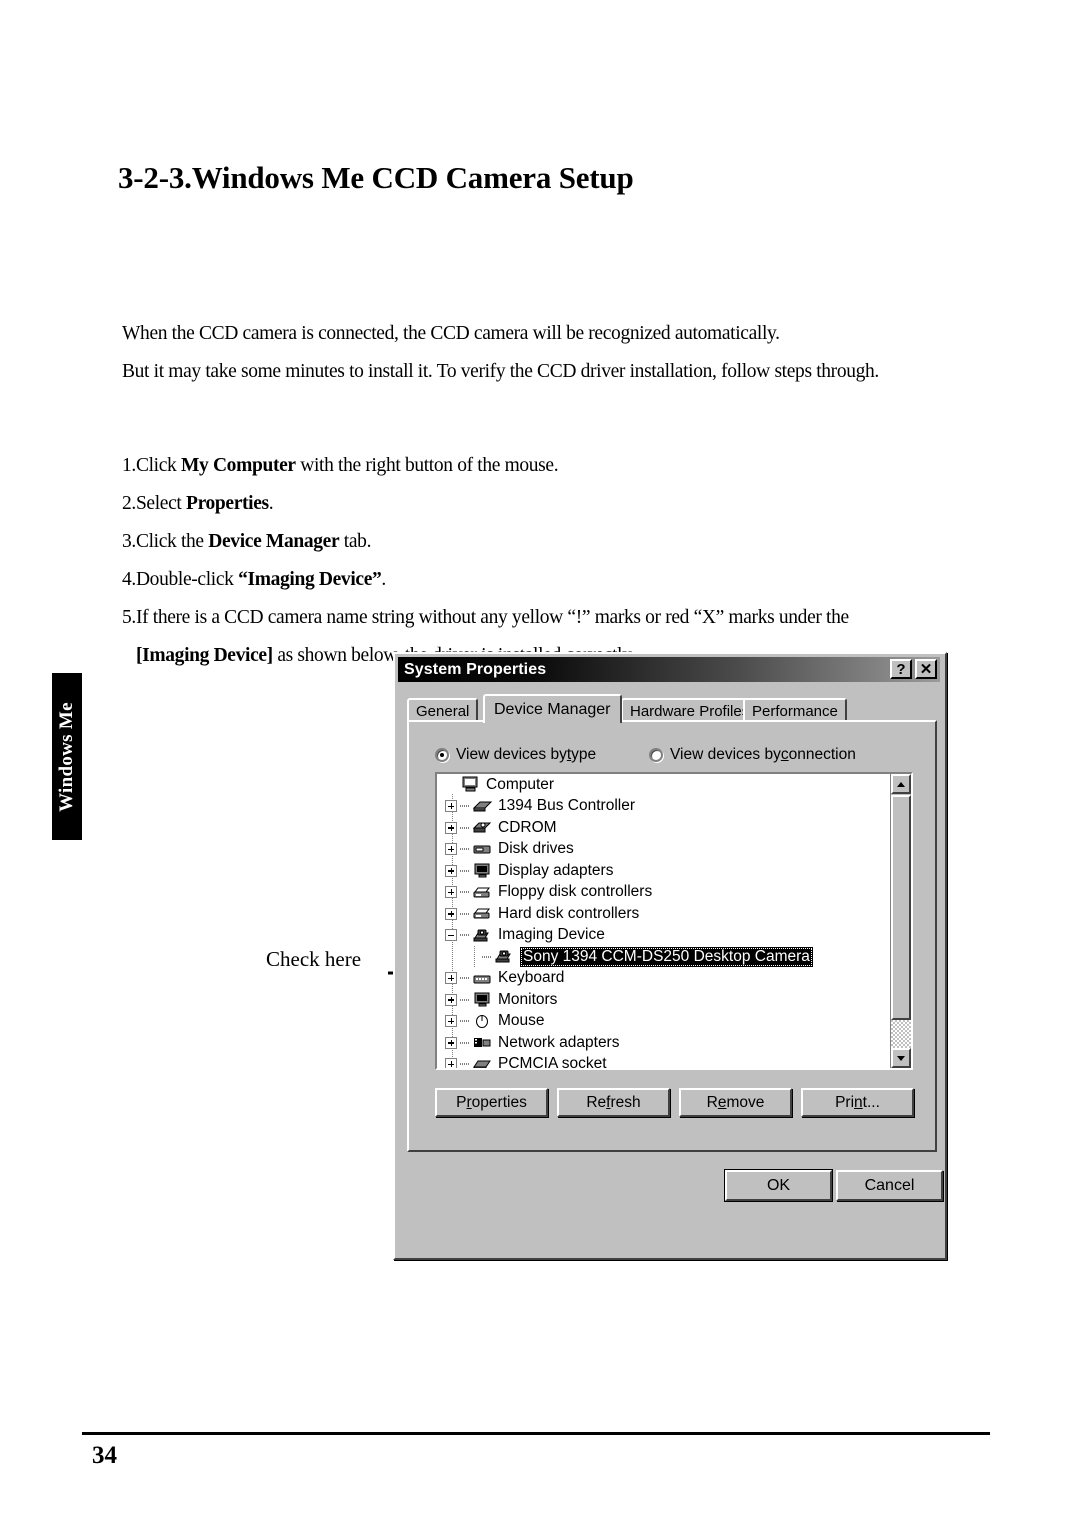  Describe the element at coordinates (664, 957) in the screenshot. I see `device-tree-row: Sony 1394 CCM-DS250 Desktop Camera` at that location.